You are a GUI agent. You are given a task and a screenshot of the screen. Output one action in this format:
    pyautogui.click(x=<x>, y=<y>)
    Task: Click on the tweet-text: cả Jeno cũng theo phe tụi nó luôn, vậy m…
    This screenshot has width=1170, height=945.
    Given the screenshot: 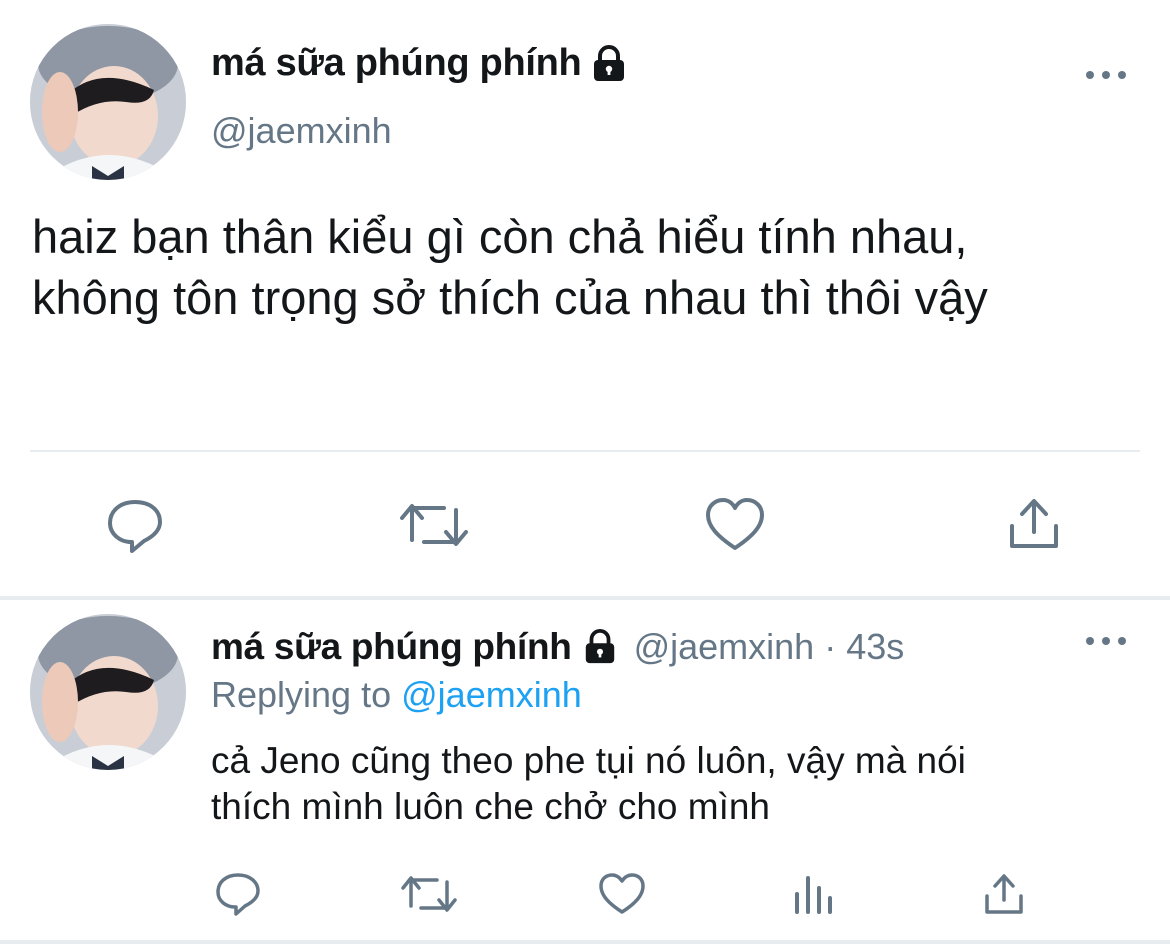 What is the action you would take?
    pyautogui.click(x=588, y=784)
    